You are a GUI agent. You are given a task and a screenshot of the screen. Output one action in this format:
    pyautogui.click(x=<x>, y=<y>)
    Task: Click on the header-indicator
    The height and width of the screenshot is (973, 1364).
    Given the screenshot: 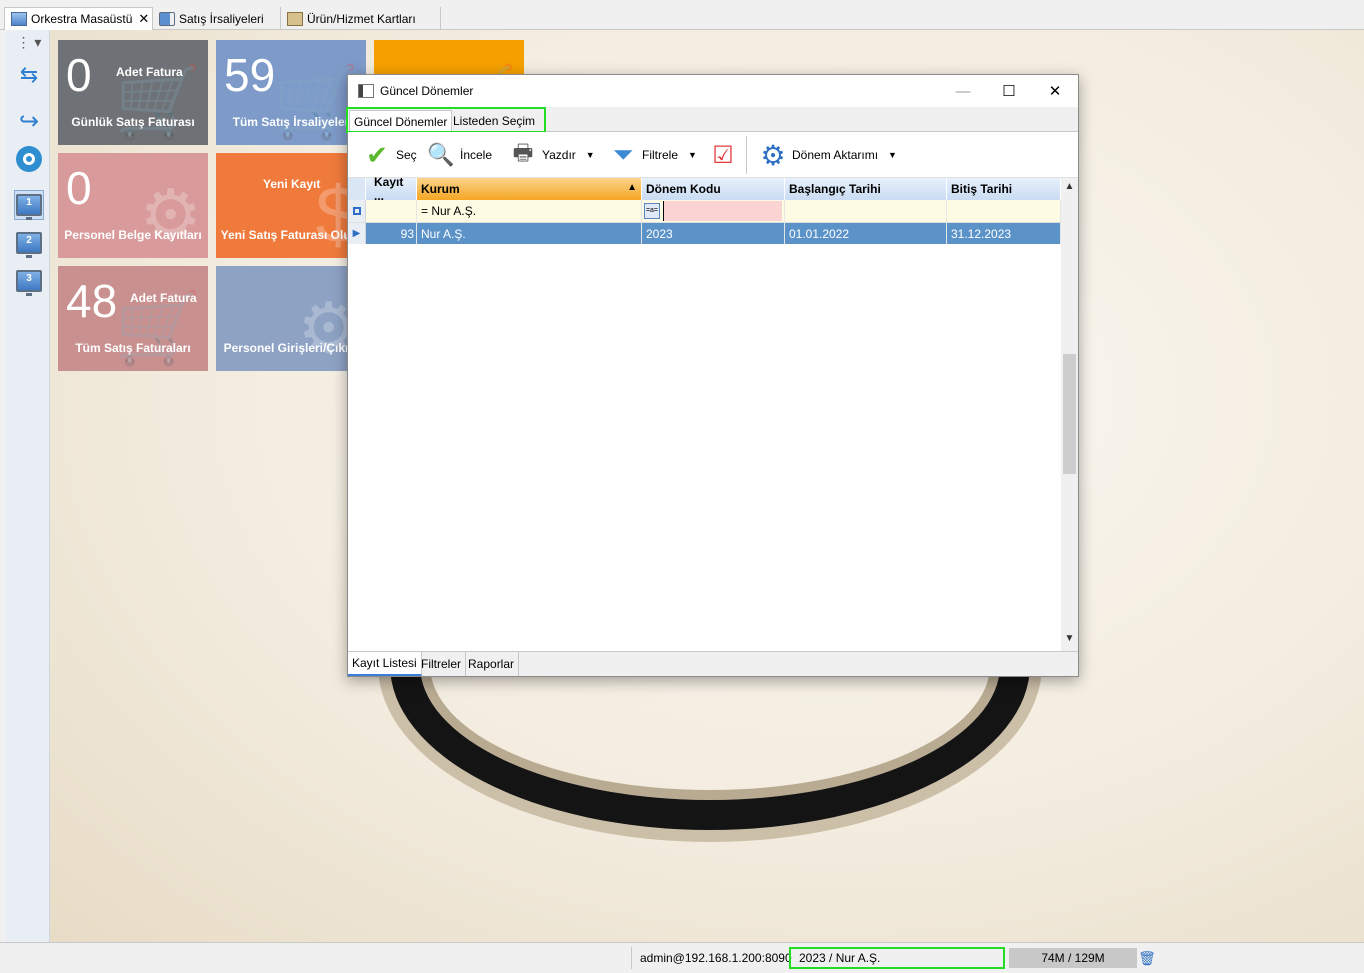 What is the action you would take?
    pyautogui.click(x=357, y=189)
    